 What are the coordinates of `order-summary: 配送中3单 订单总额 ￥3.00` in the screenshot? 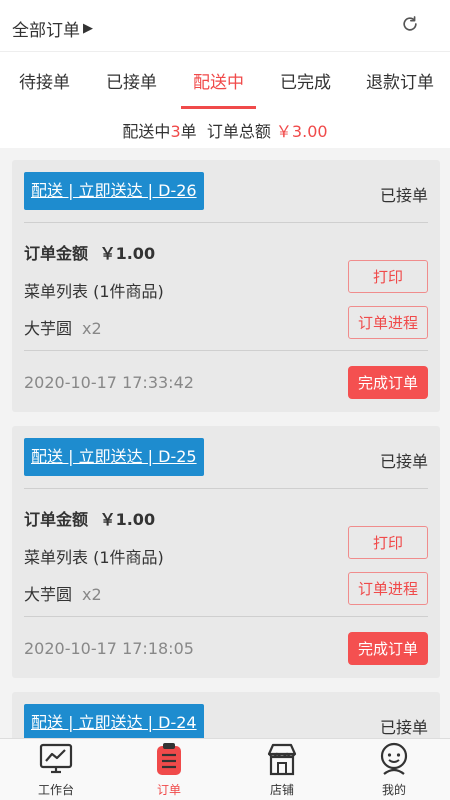 It's located at (225, 130).